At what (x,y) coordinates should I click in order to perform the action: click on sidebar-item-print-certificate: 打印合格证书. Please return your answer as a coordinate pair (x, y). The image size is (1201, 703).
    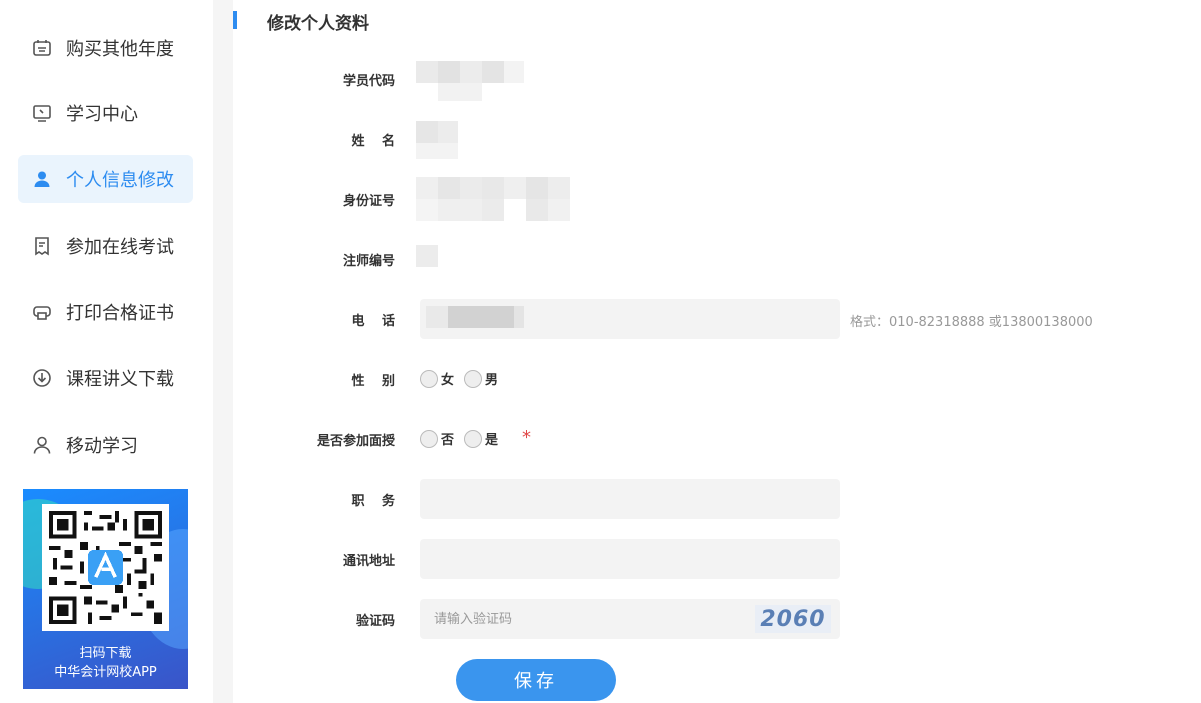
    Looking at the image, I should click on (105, 312).